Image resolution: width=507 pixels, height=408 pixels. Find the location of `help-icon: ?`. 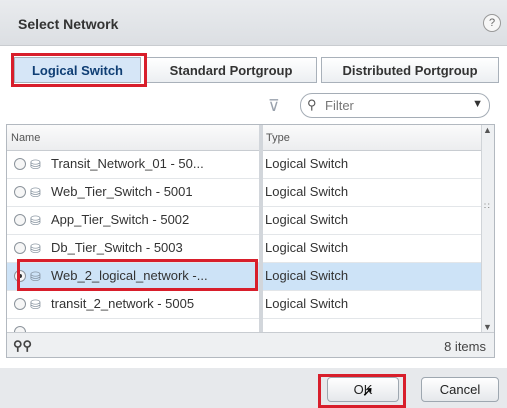

help-icon: ? is located at coordinates (492, 23).